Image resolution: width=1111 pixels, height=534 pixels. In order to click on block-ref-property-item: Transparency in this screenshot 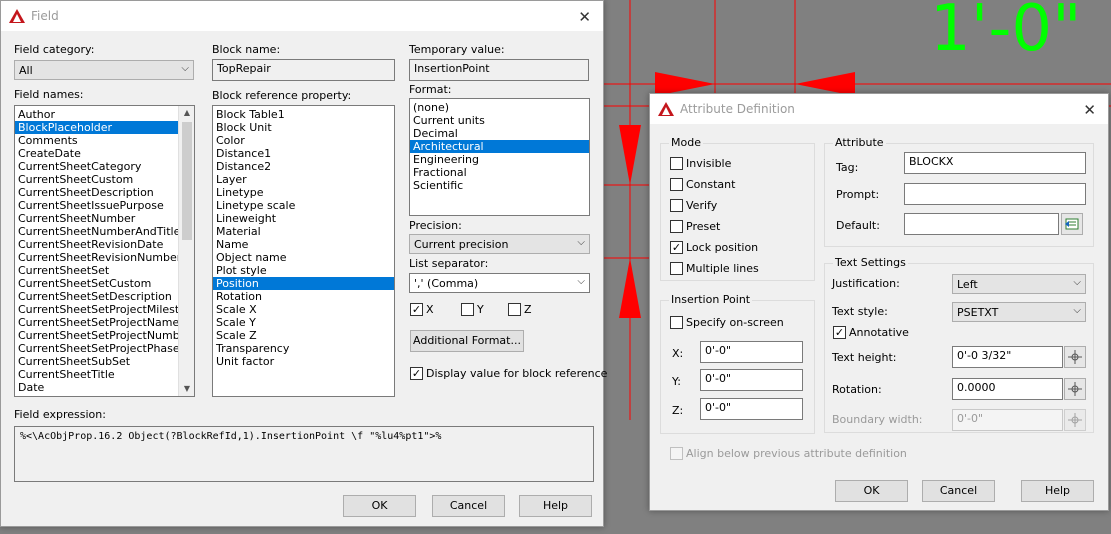, I will do `click(303, 348)`.